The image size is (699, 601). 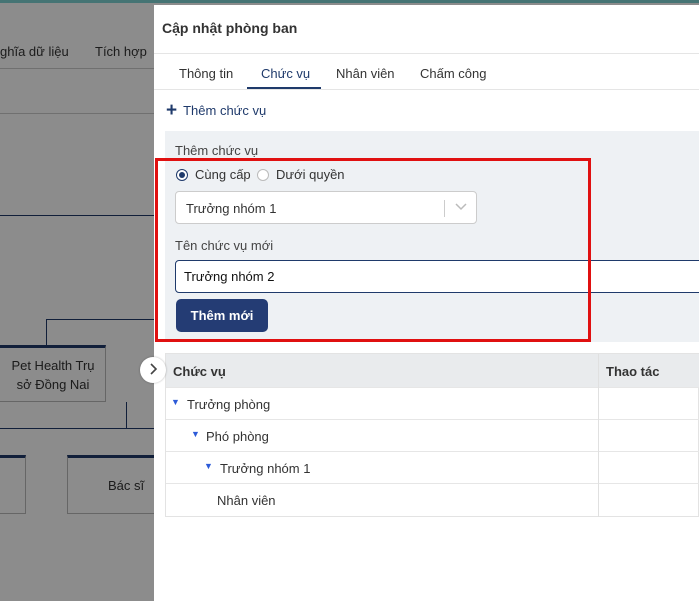 I want to click on add-position-link: + Thêm chức vụ, so click(x=216, y=110).